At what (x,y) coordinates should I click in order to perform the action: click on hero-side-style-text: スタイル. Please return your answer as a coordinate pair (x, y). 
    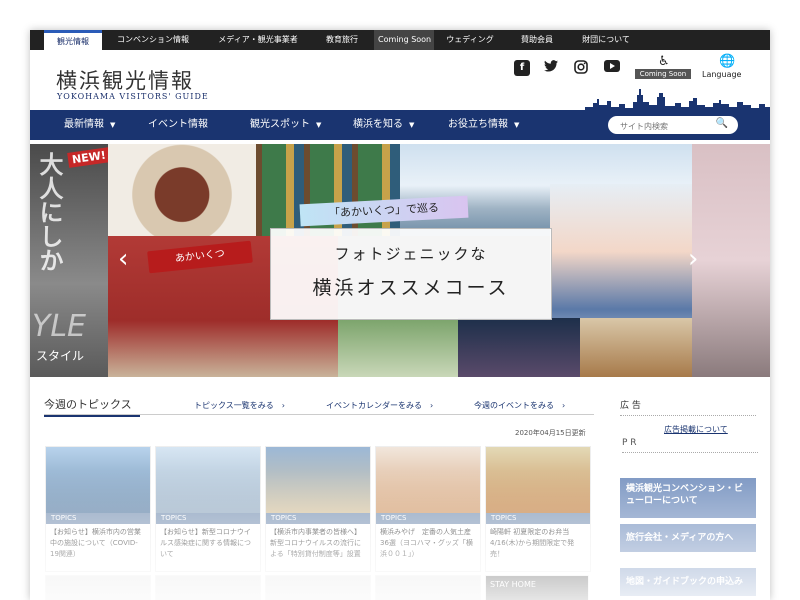
    Looking at the image, I should click on (60, 356).